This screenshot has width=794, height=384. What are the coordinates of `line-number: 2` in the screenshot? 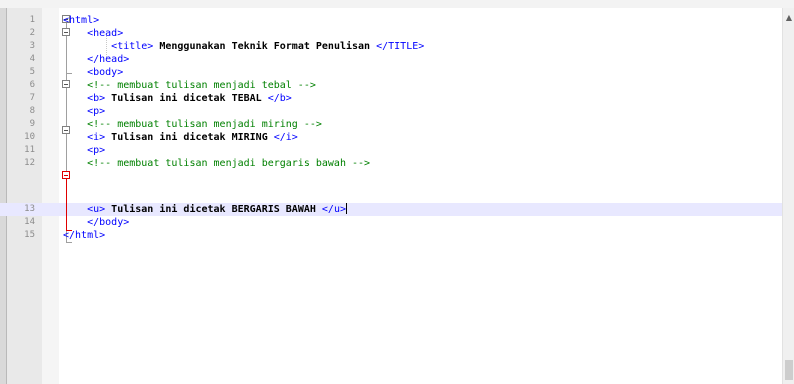 It's located at (32, 33).